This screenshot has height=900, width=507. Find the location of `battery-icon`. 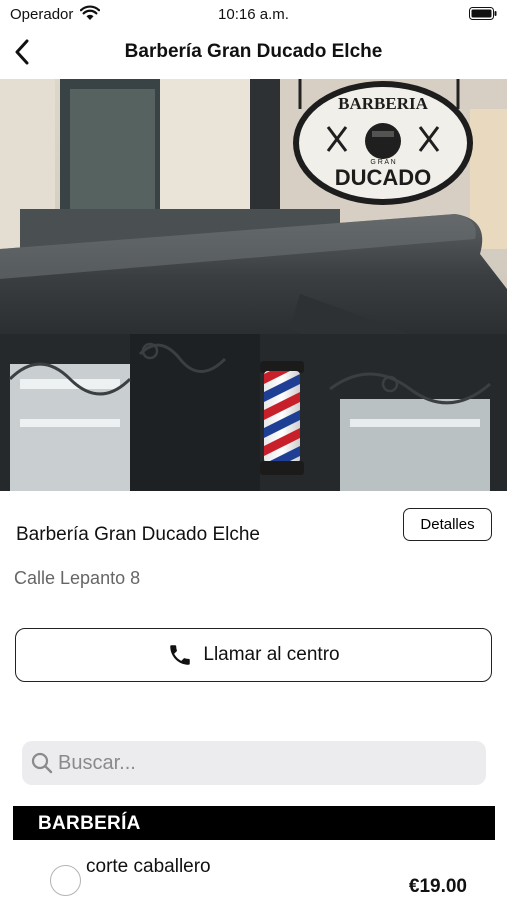

battery-icon is located at coordinates (483, 13).